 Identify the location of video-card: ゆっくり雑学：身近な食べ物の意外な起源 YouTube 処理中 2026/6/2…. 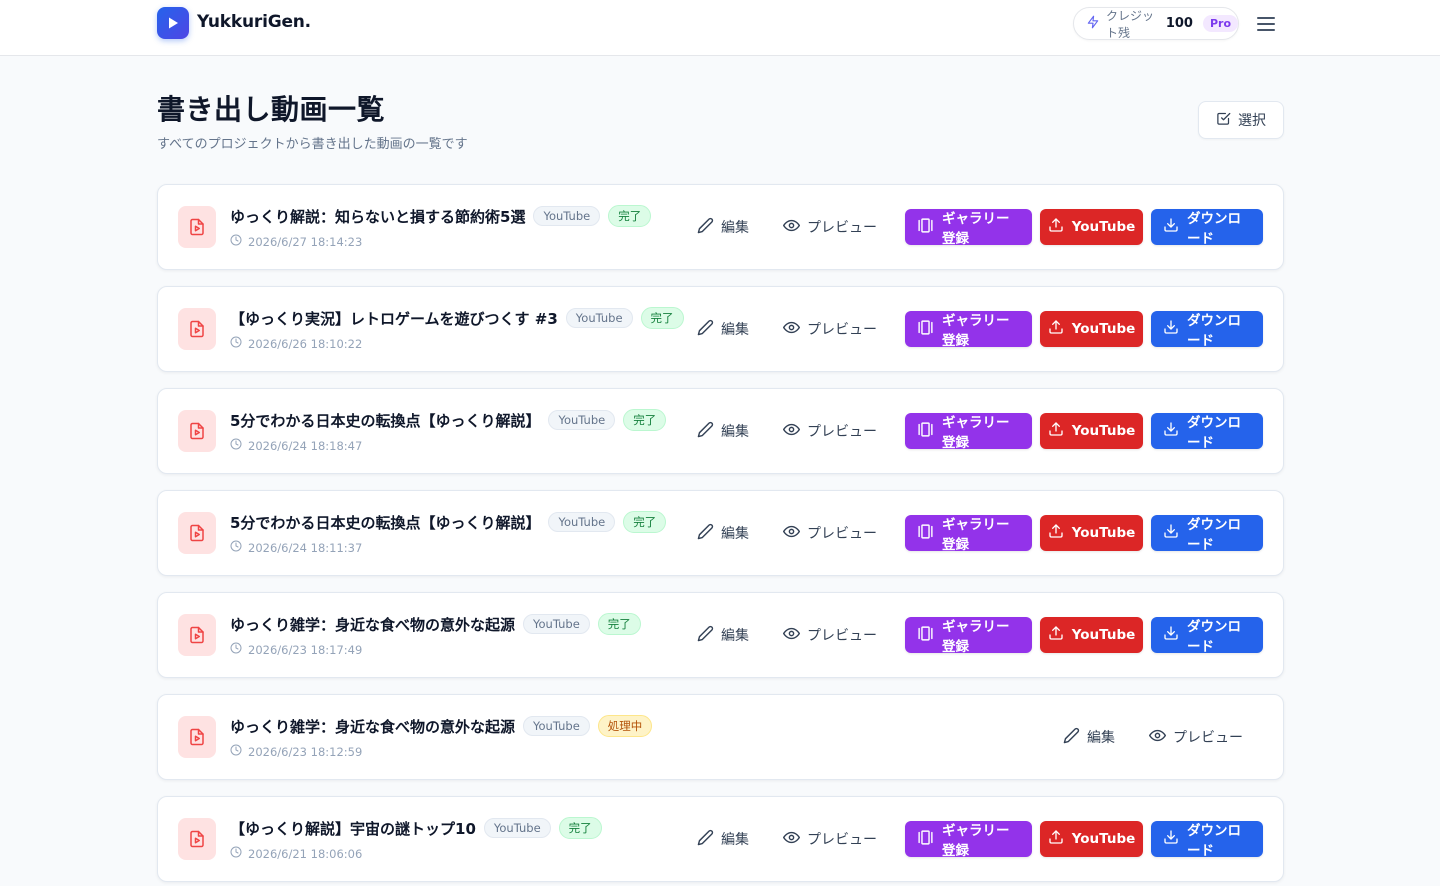
(720, 737).